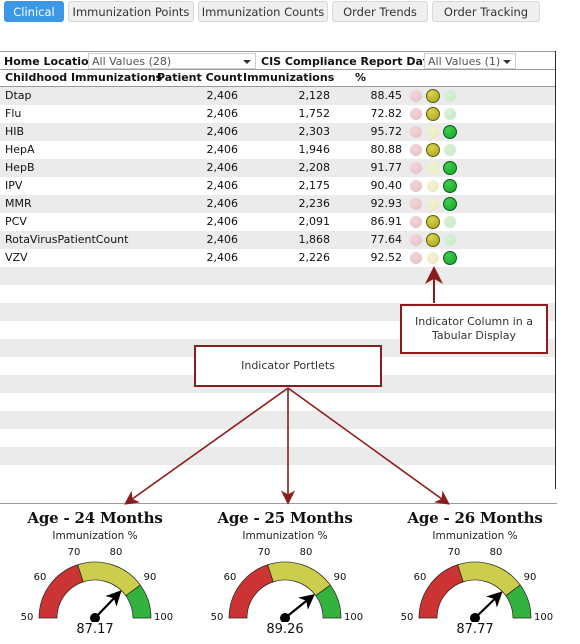 The height and width of the screenshot is (644, 580). What do you see at coordinates (386, 221) in the screenshot?
I see `cell-percent: 86.91` at bounding box center [386, 221].